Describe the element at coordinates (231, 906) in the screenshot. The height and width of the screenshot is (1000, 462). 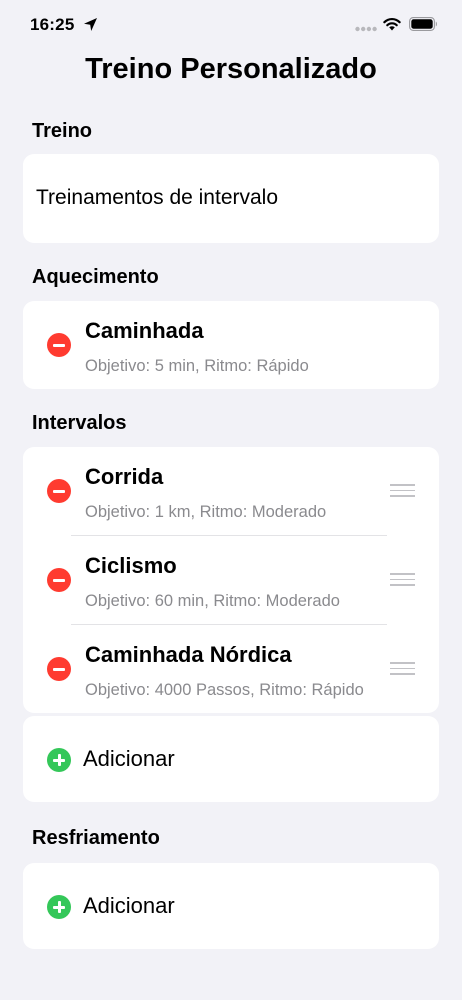
I see `add-cooldown-button: Adicionar` at that location.